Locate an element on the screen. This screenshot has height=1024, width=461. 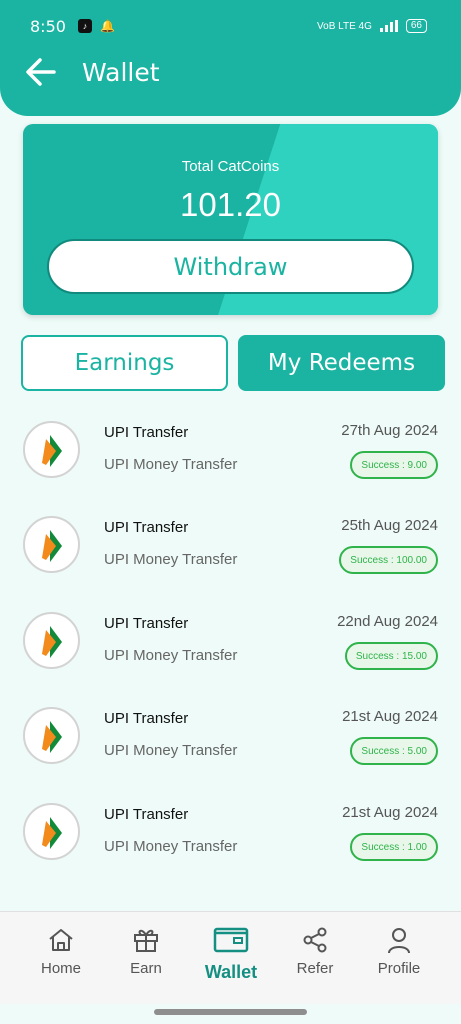
balance-value: 101.20 is located at coordinates (230, 204).